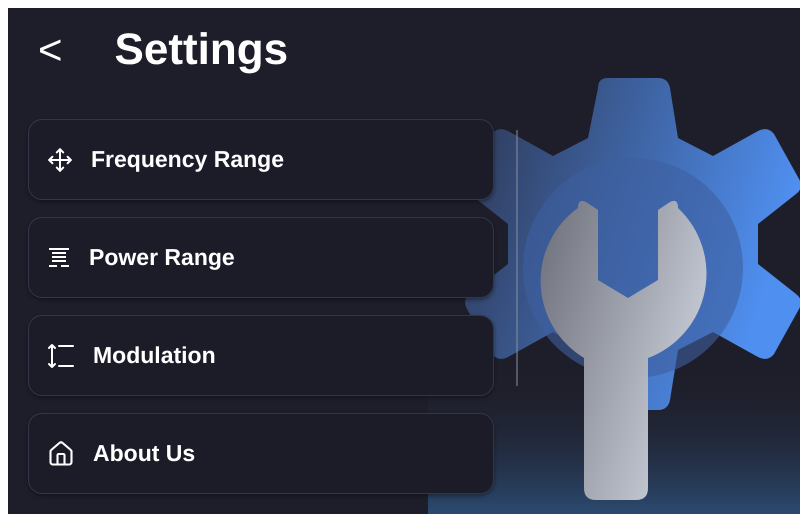  I want to click on page-title: Settings, so click(201, 50).